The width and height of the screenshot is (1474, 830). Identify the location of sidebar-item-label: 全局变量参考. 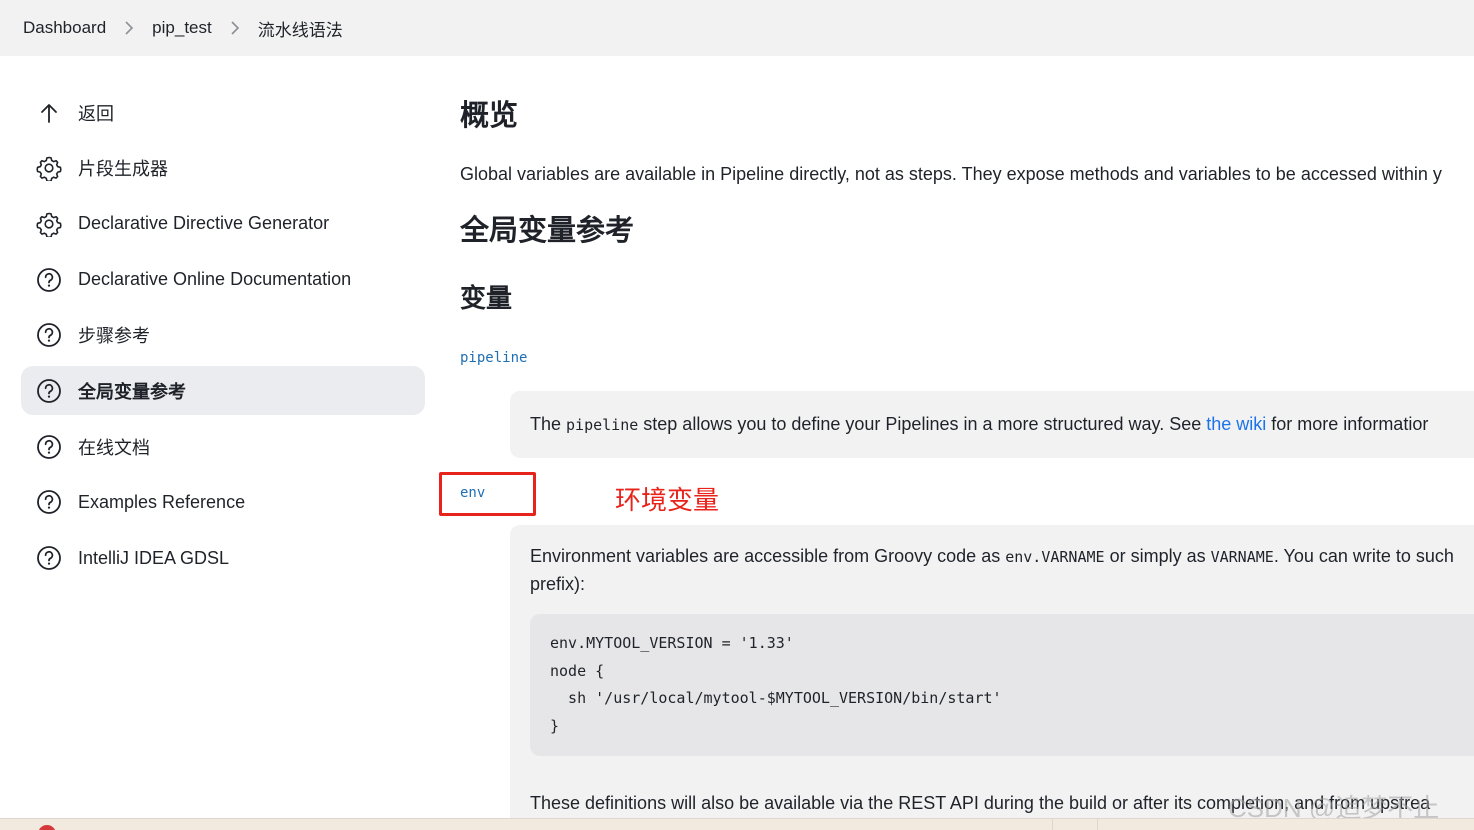
(132, 391).